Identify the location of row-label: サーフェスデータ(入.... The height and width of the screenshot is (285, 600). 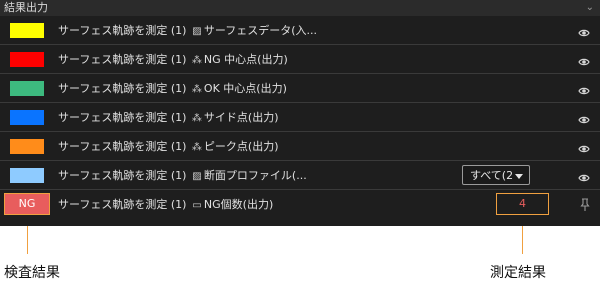
(260, 30).